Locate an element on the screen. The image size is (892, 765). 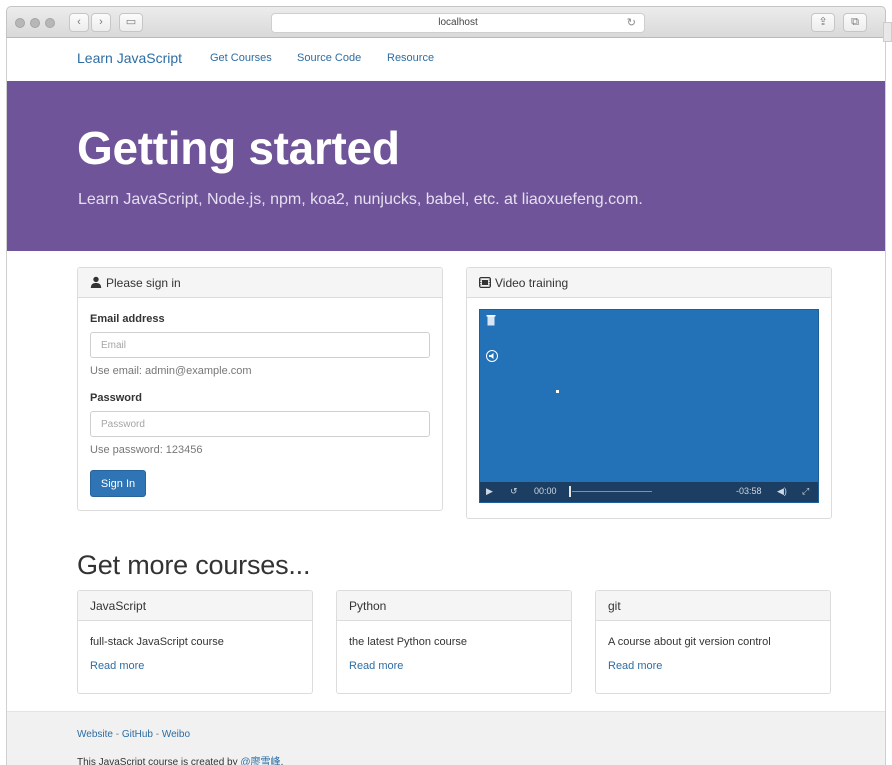
video-heading-text: Video training is located at coordinates (532, 283).